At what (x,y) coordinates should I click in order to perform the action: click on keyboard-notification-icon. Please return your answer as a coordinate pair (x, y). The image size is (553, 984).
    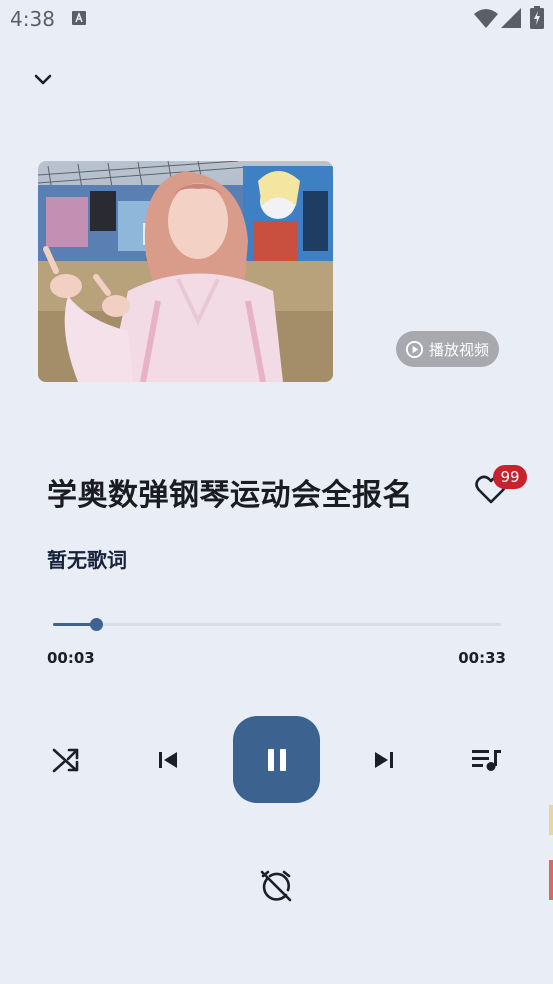
    Looking at the image, I should click on (79, 18).